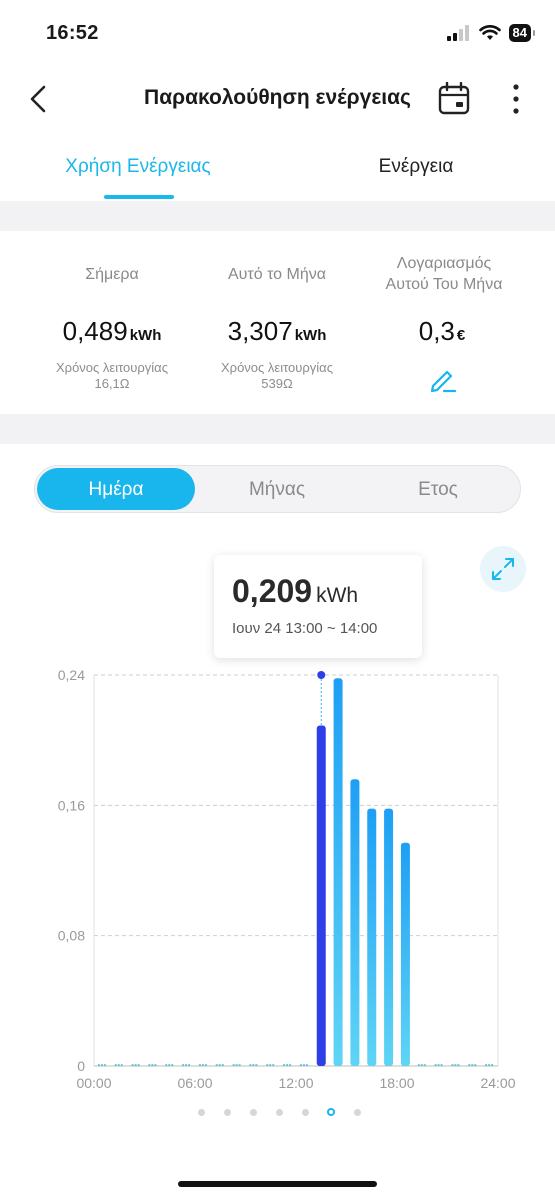 This screenshot has height=1200, width=555. I want to click on tooltip-value: 0,209 kWh, so click(295, 591).